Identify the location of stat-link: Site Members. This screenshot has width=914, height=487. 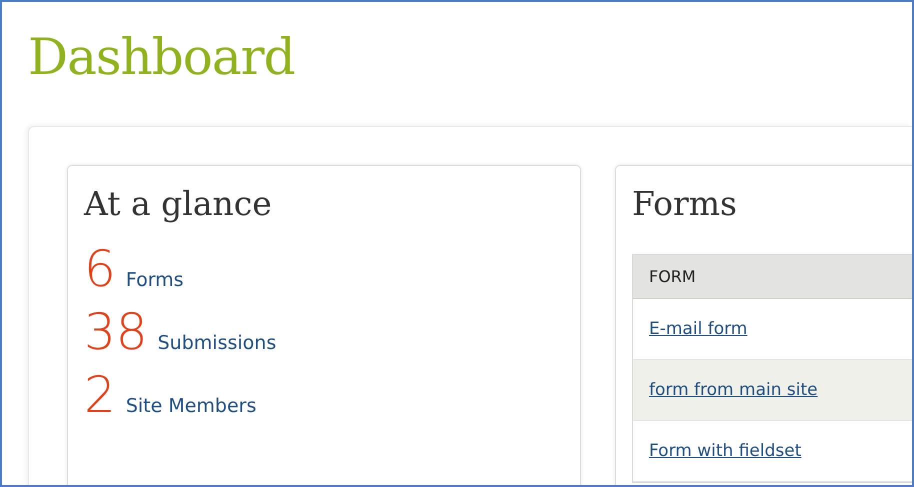
(191, 405).